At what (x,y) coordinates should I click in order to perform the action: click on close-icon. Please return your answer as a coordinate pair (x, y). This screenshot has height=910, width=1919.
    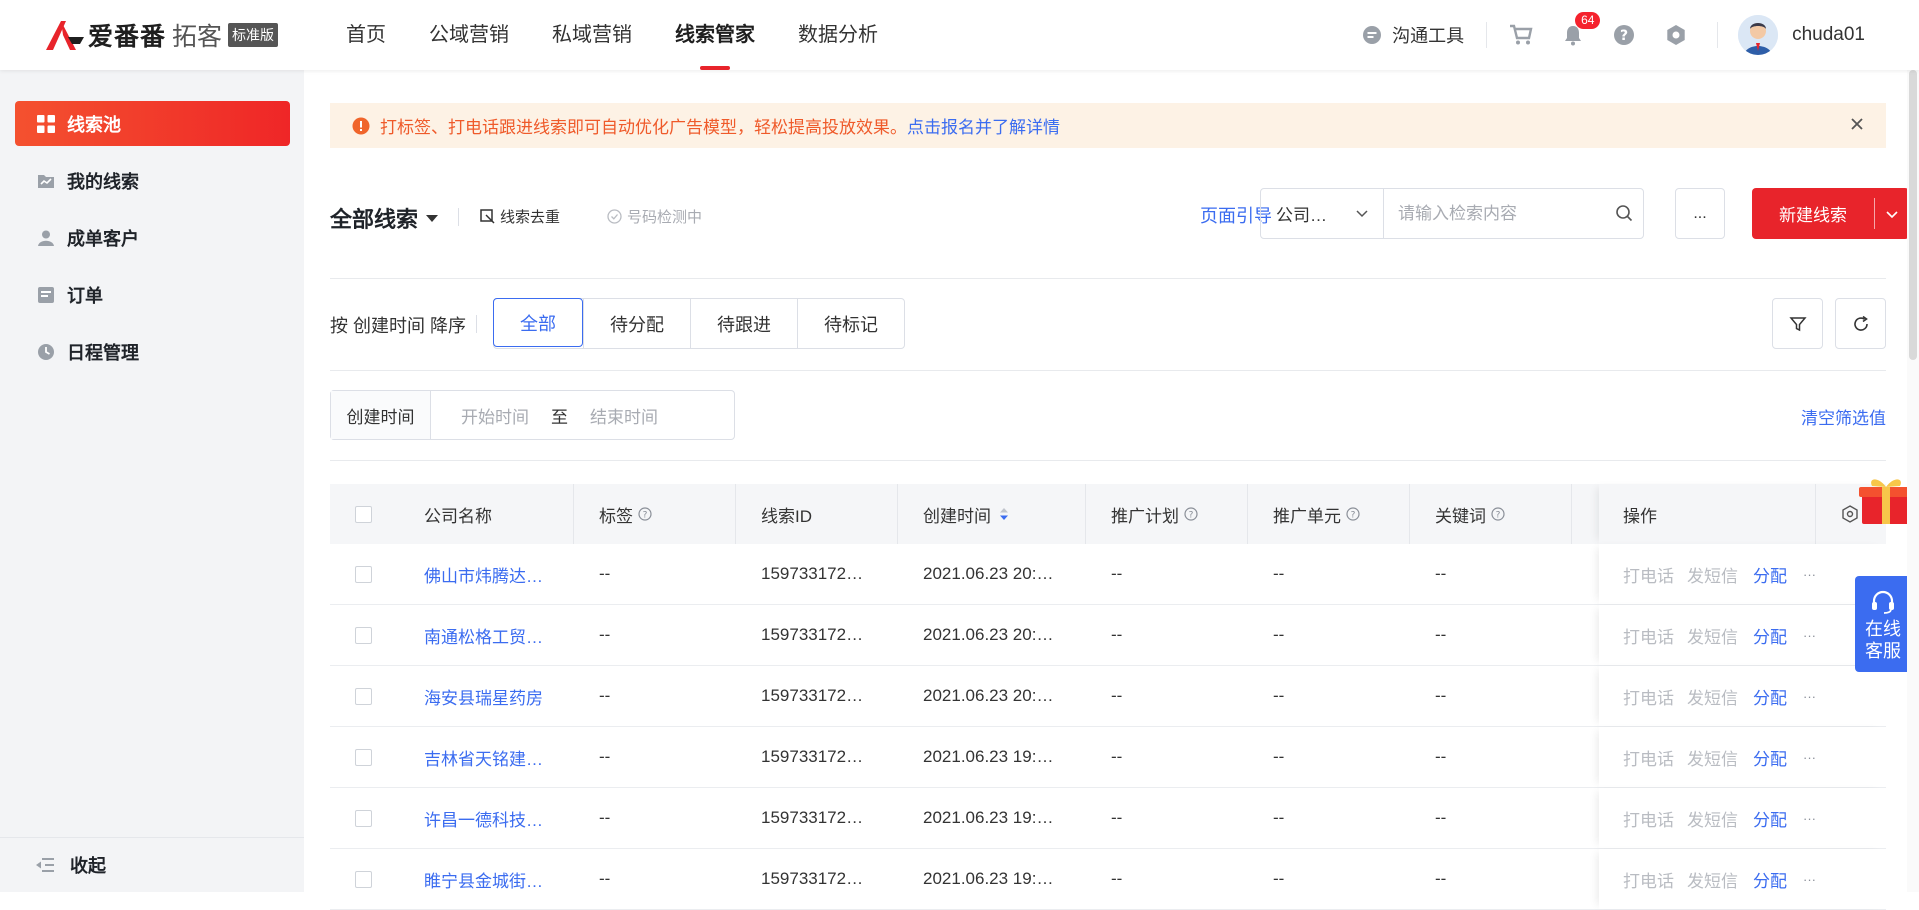
    Looking at the image, I should click on (1857, 126).